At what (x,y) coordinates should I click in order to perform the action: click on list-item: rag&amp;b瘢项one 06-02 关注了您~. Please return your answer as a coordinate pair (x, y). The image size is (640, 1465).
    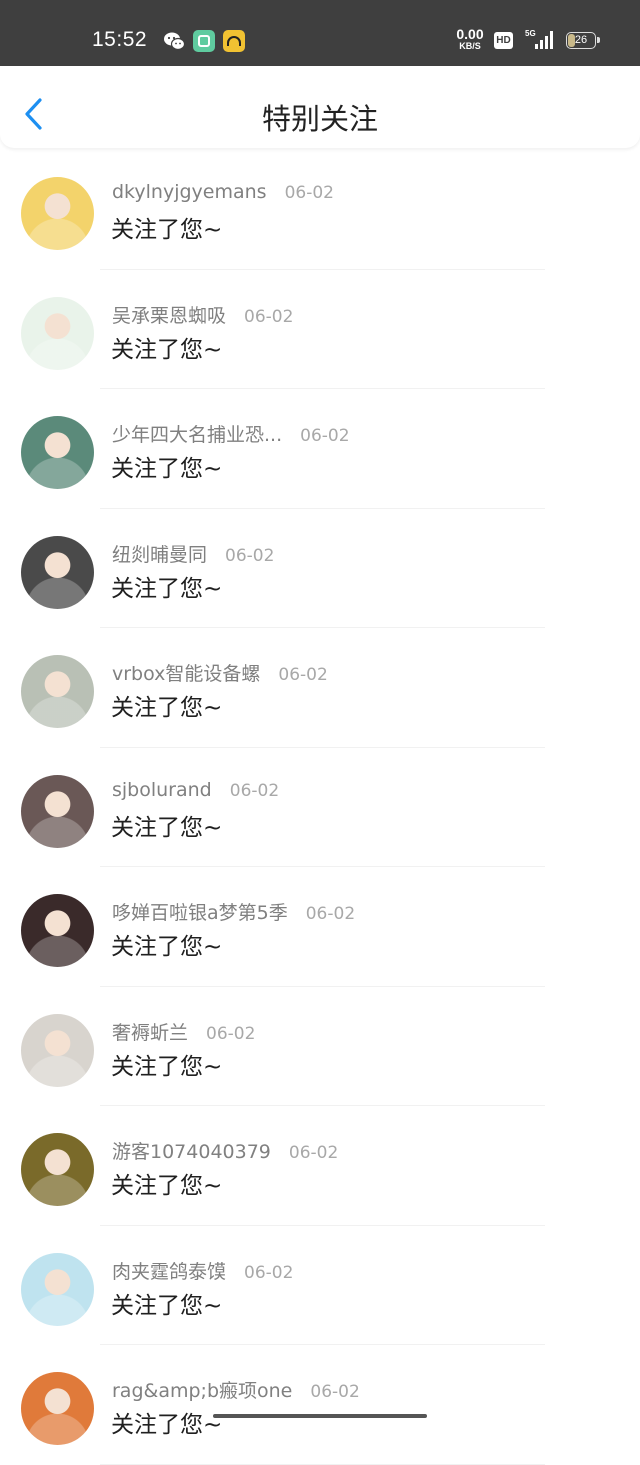
    Looking at the image, I should click on (320, 1405).